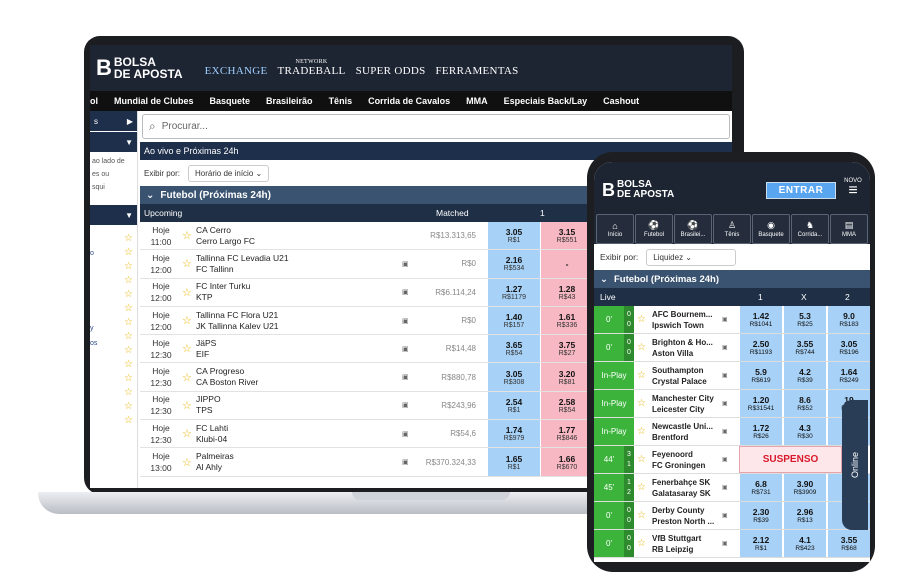 Image resolution: width=905 pixels, height=572 pixels. Describe the element at coordinates (760, 319) in the screenshot. I see `back-odd: 1.42 R$1041` at that location.